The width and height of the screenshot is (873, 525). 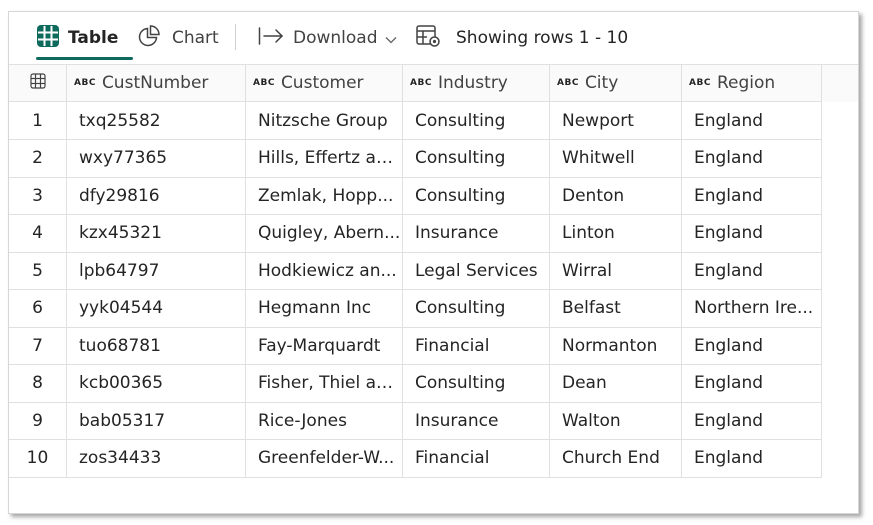 I want to click on table-cell: Hegmann Inc, so click(x=324, y=308).